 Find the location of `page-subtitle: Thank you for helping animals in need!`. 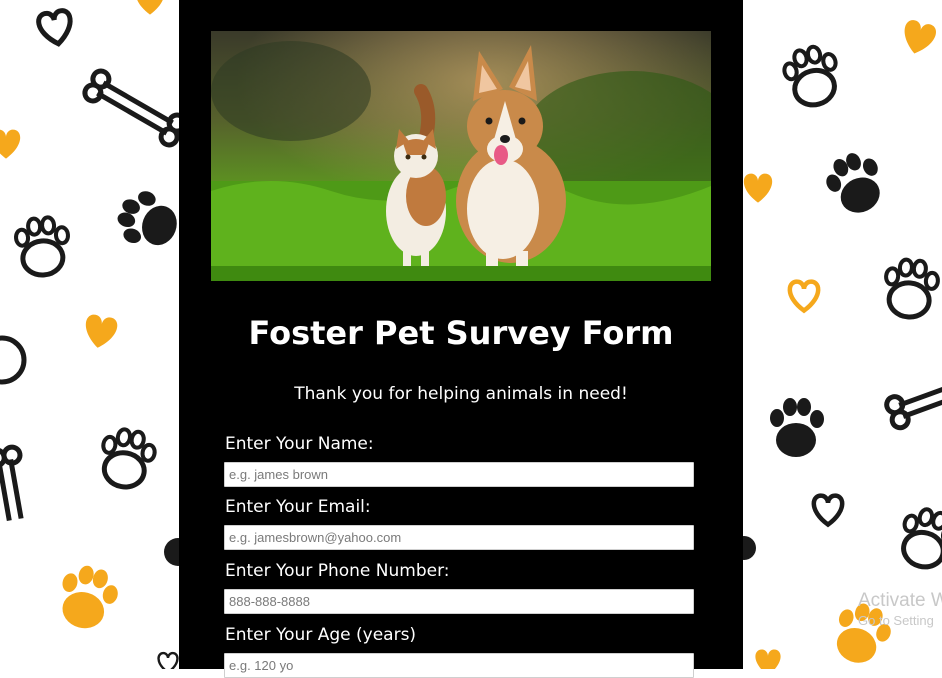

page-subtitle: Thank you for helping animals in need! is located at coordinates (461, 394).